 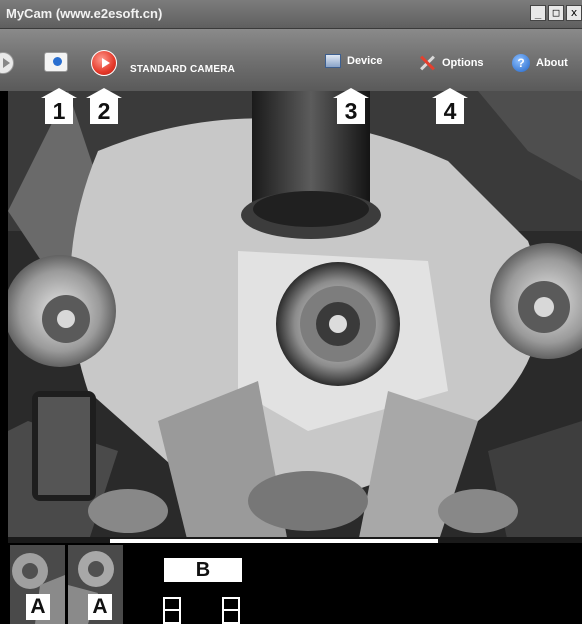 What do you see at coordinates (521, 63) in the screenshot?
I see `about-icon: ?` at bounding box center [521, 63].